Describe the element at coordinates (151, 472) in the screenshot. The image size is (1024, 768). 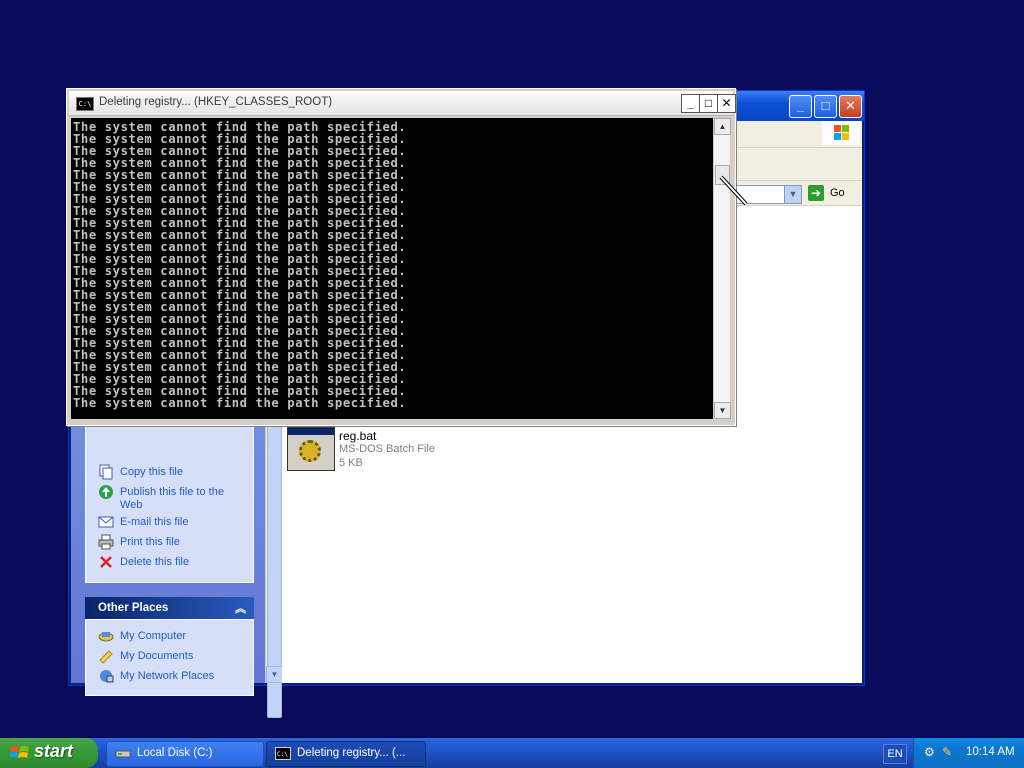
I see `task-label: Copy this file` at that location.